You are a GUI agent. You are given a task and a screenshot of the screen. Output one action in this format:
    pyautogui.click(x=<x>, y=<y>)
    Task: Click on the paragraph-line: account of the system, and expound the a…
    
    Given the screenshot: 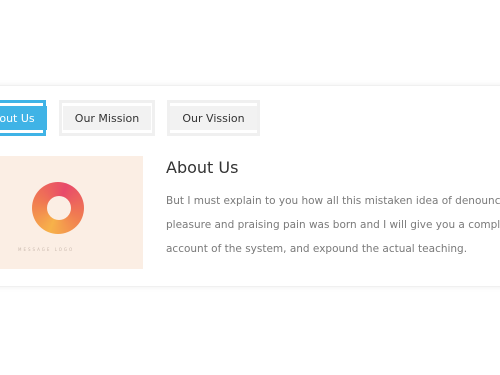 What is the action you would take?
    pyautogui.click(x=317, y=249)
    